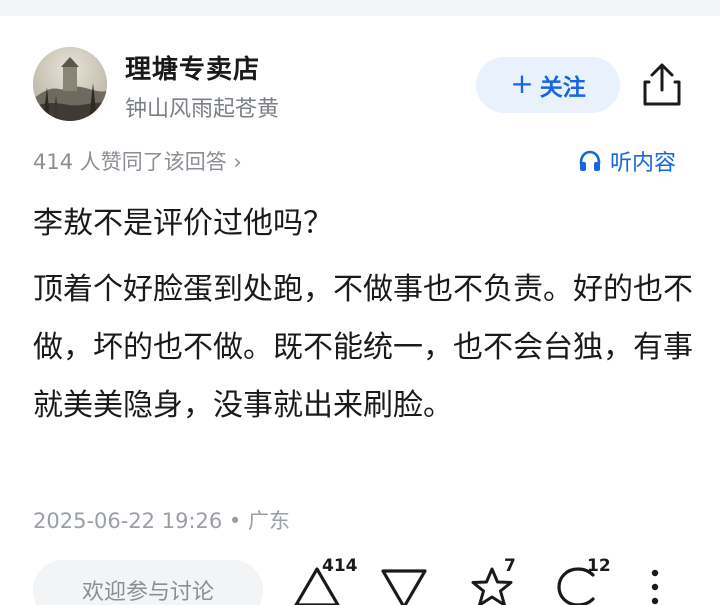  What do you see at coordinates (202, 109) in the screenshot?
I see `author-bio: 钟山风雨起苍黄` at bounding box center [202, 109].